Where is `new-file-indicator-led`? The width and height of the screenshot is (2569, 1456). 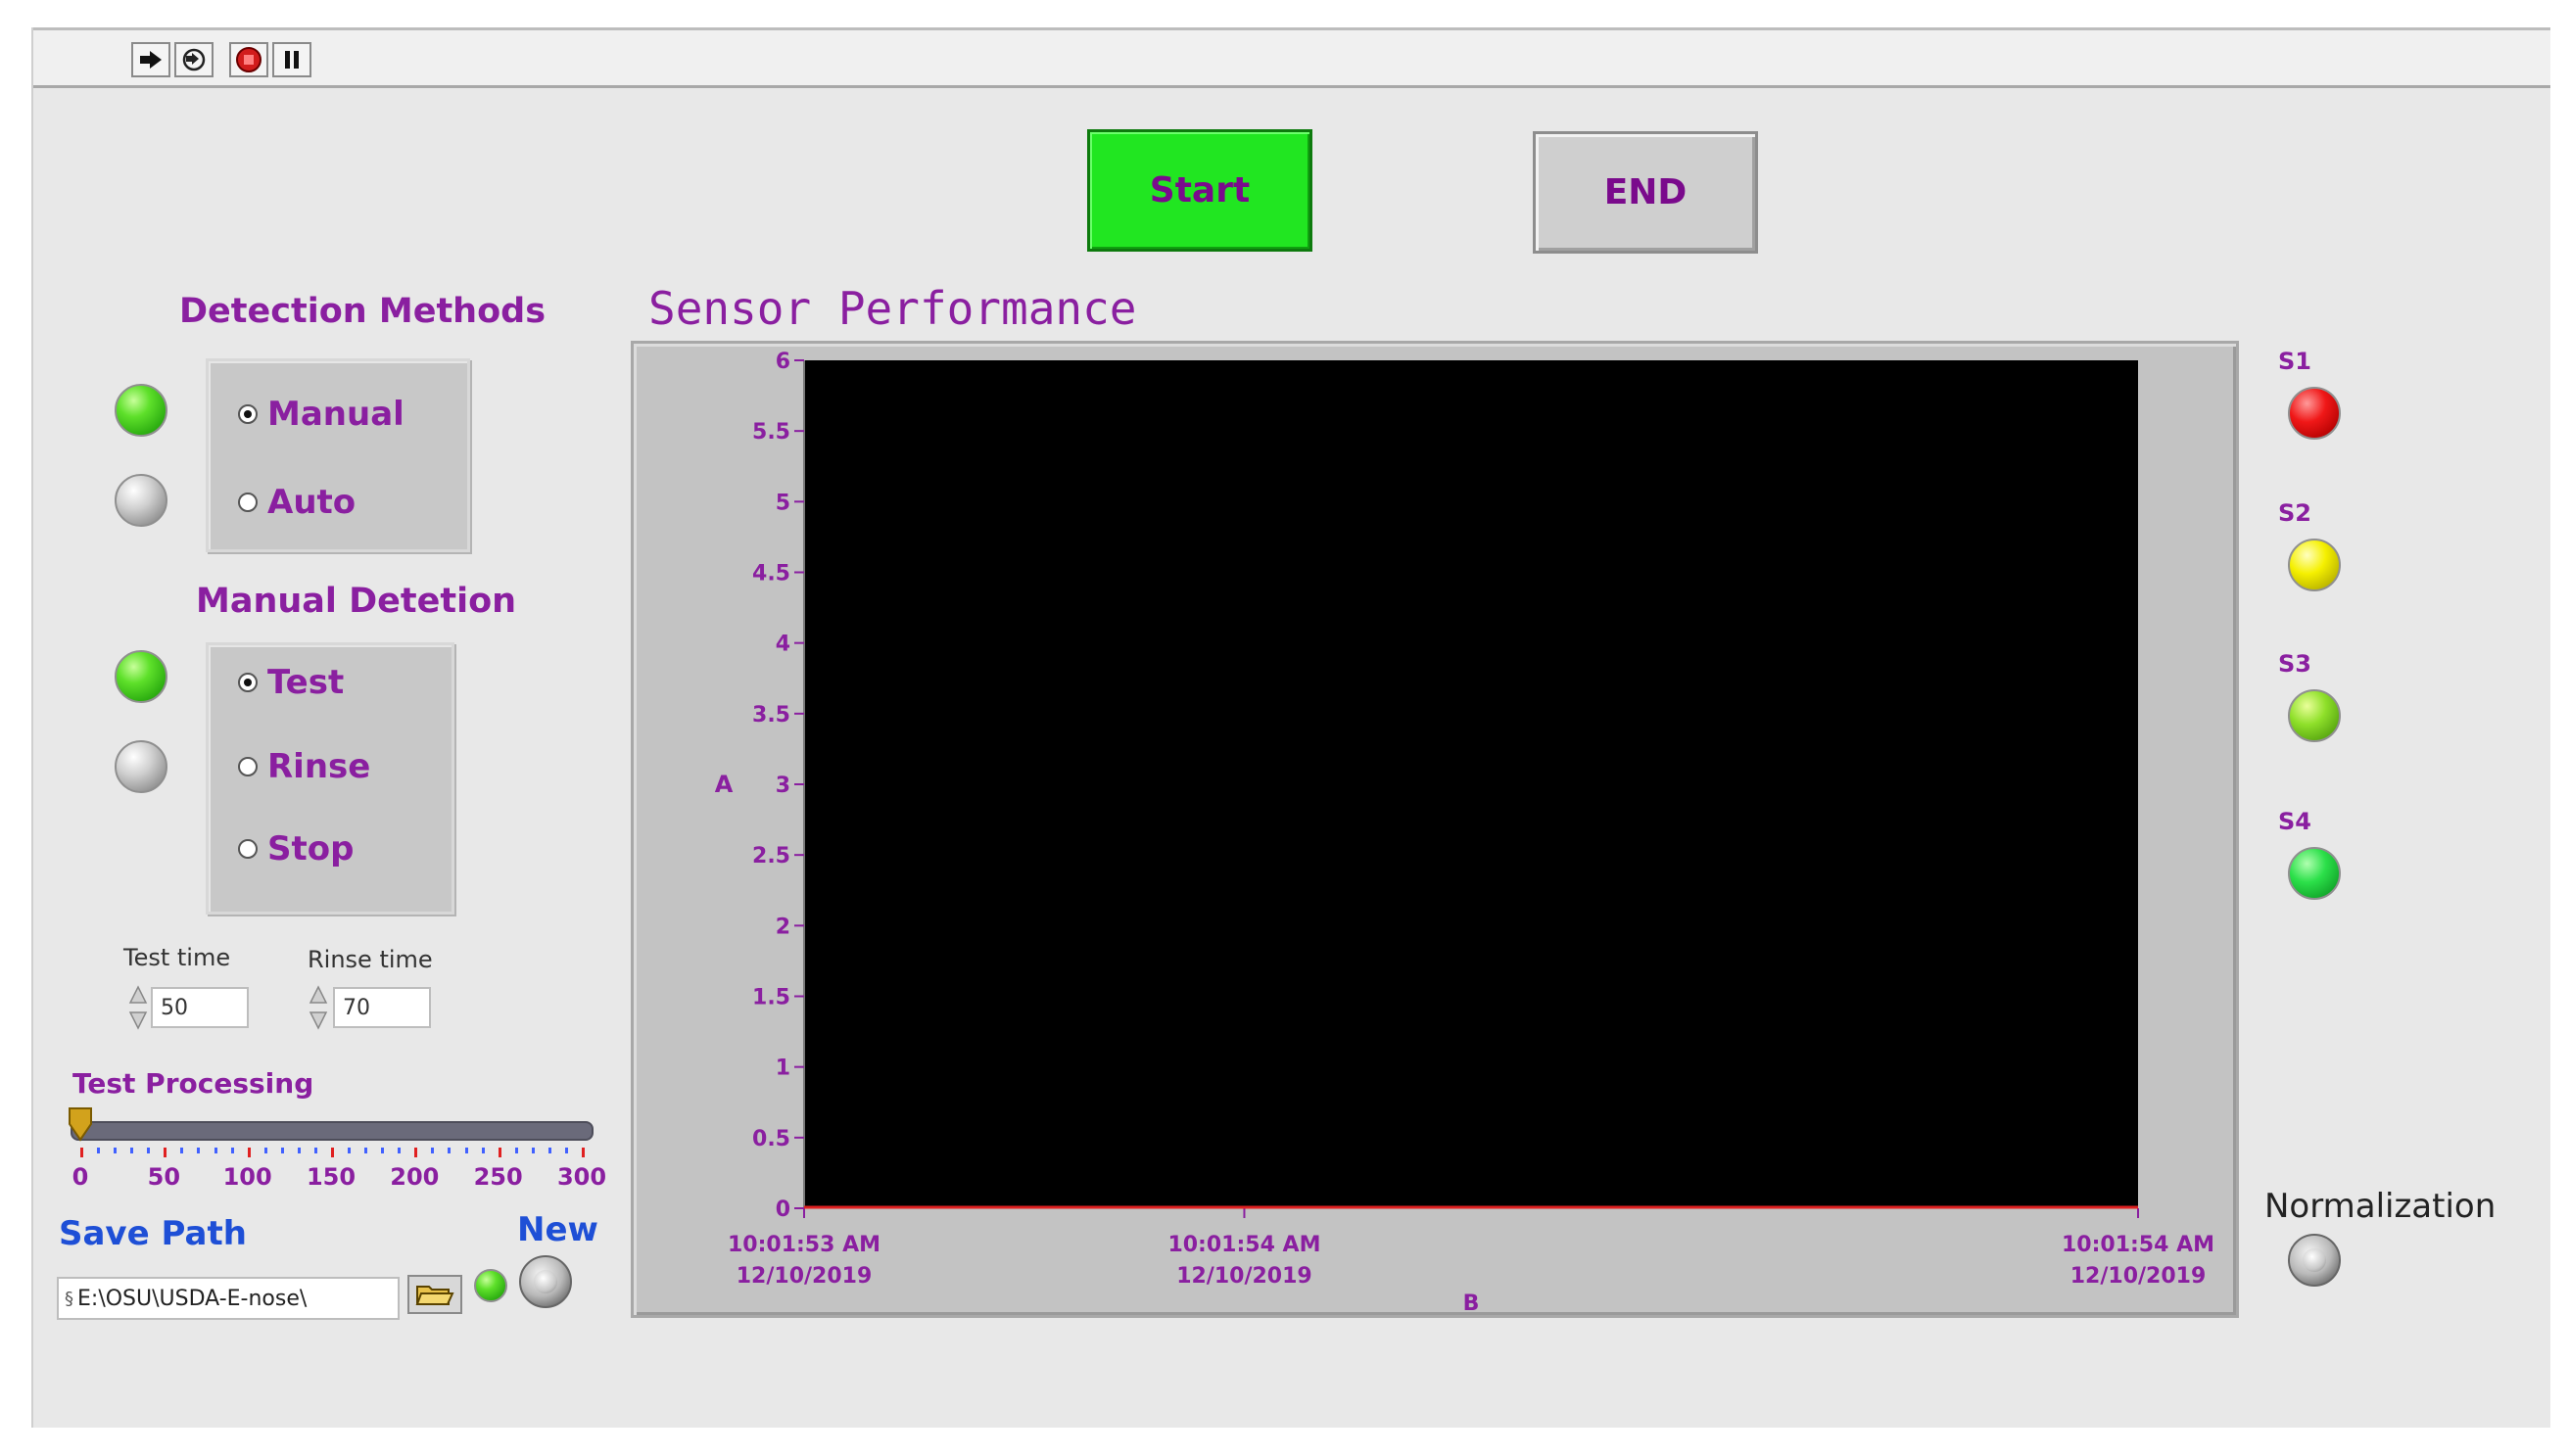
new-file-indicator-led is located at coordinates (490, 1285).